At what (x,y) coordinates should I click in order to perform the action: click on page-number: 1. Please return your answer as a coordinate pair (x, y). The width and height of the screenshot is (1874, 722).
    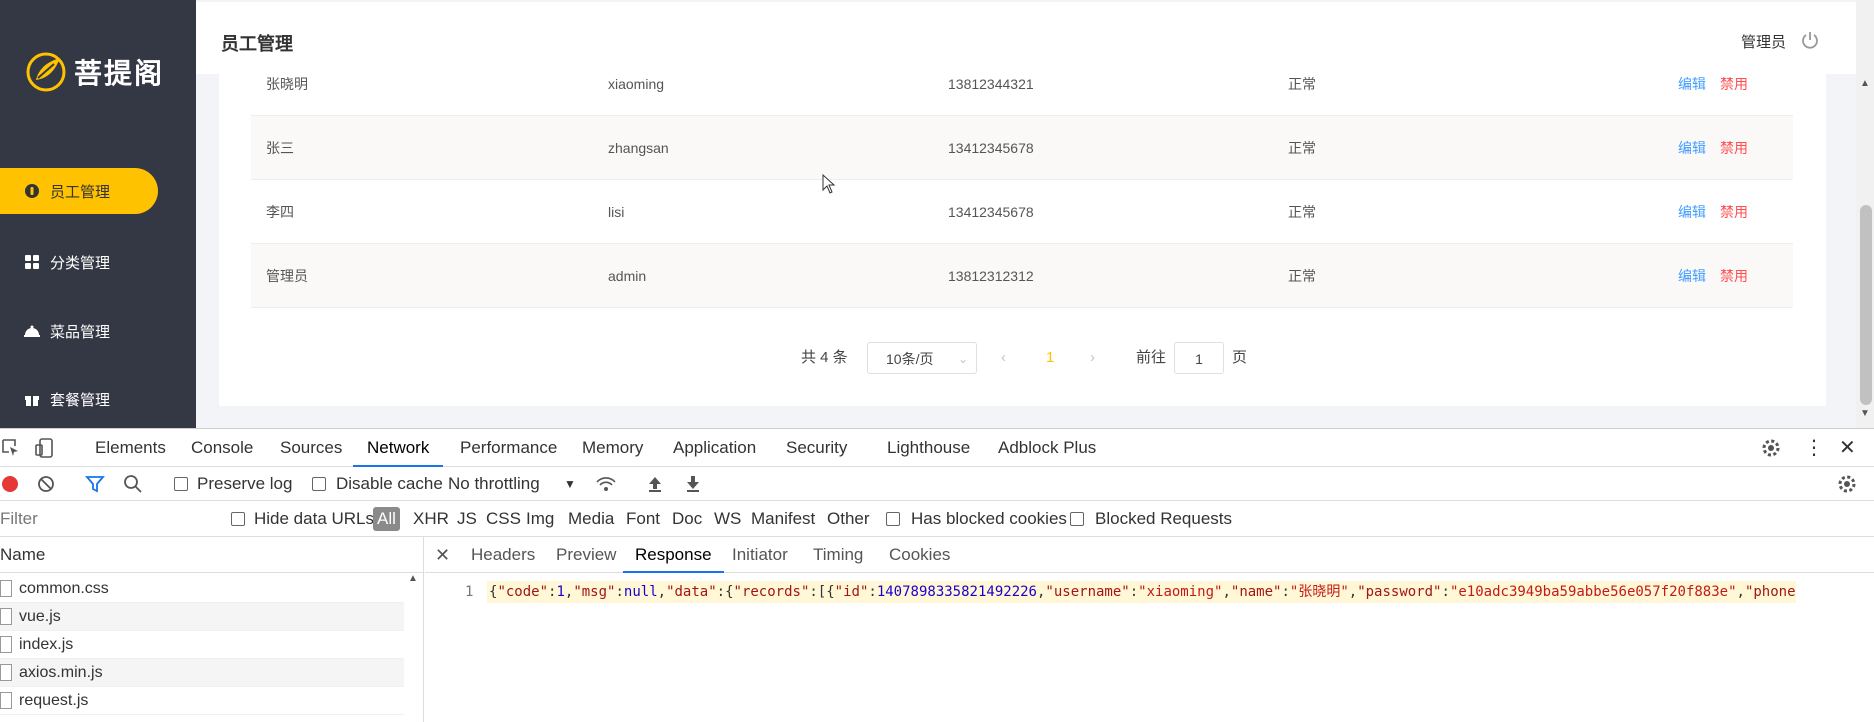
    Looking at the image, I should click on (1050, 358).